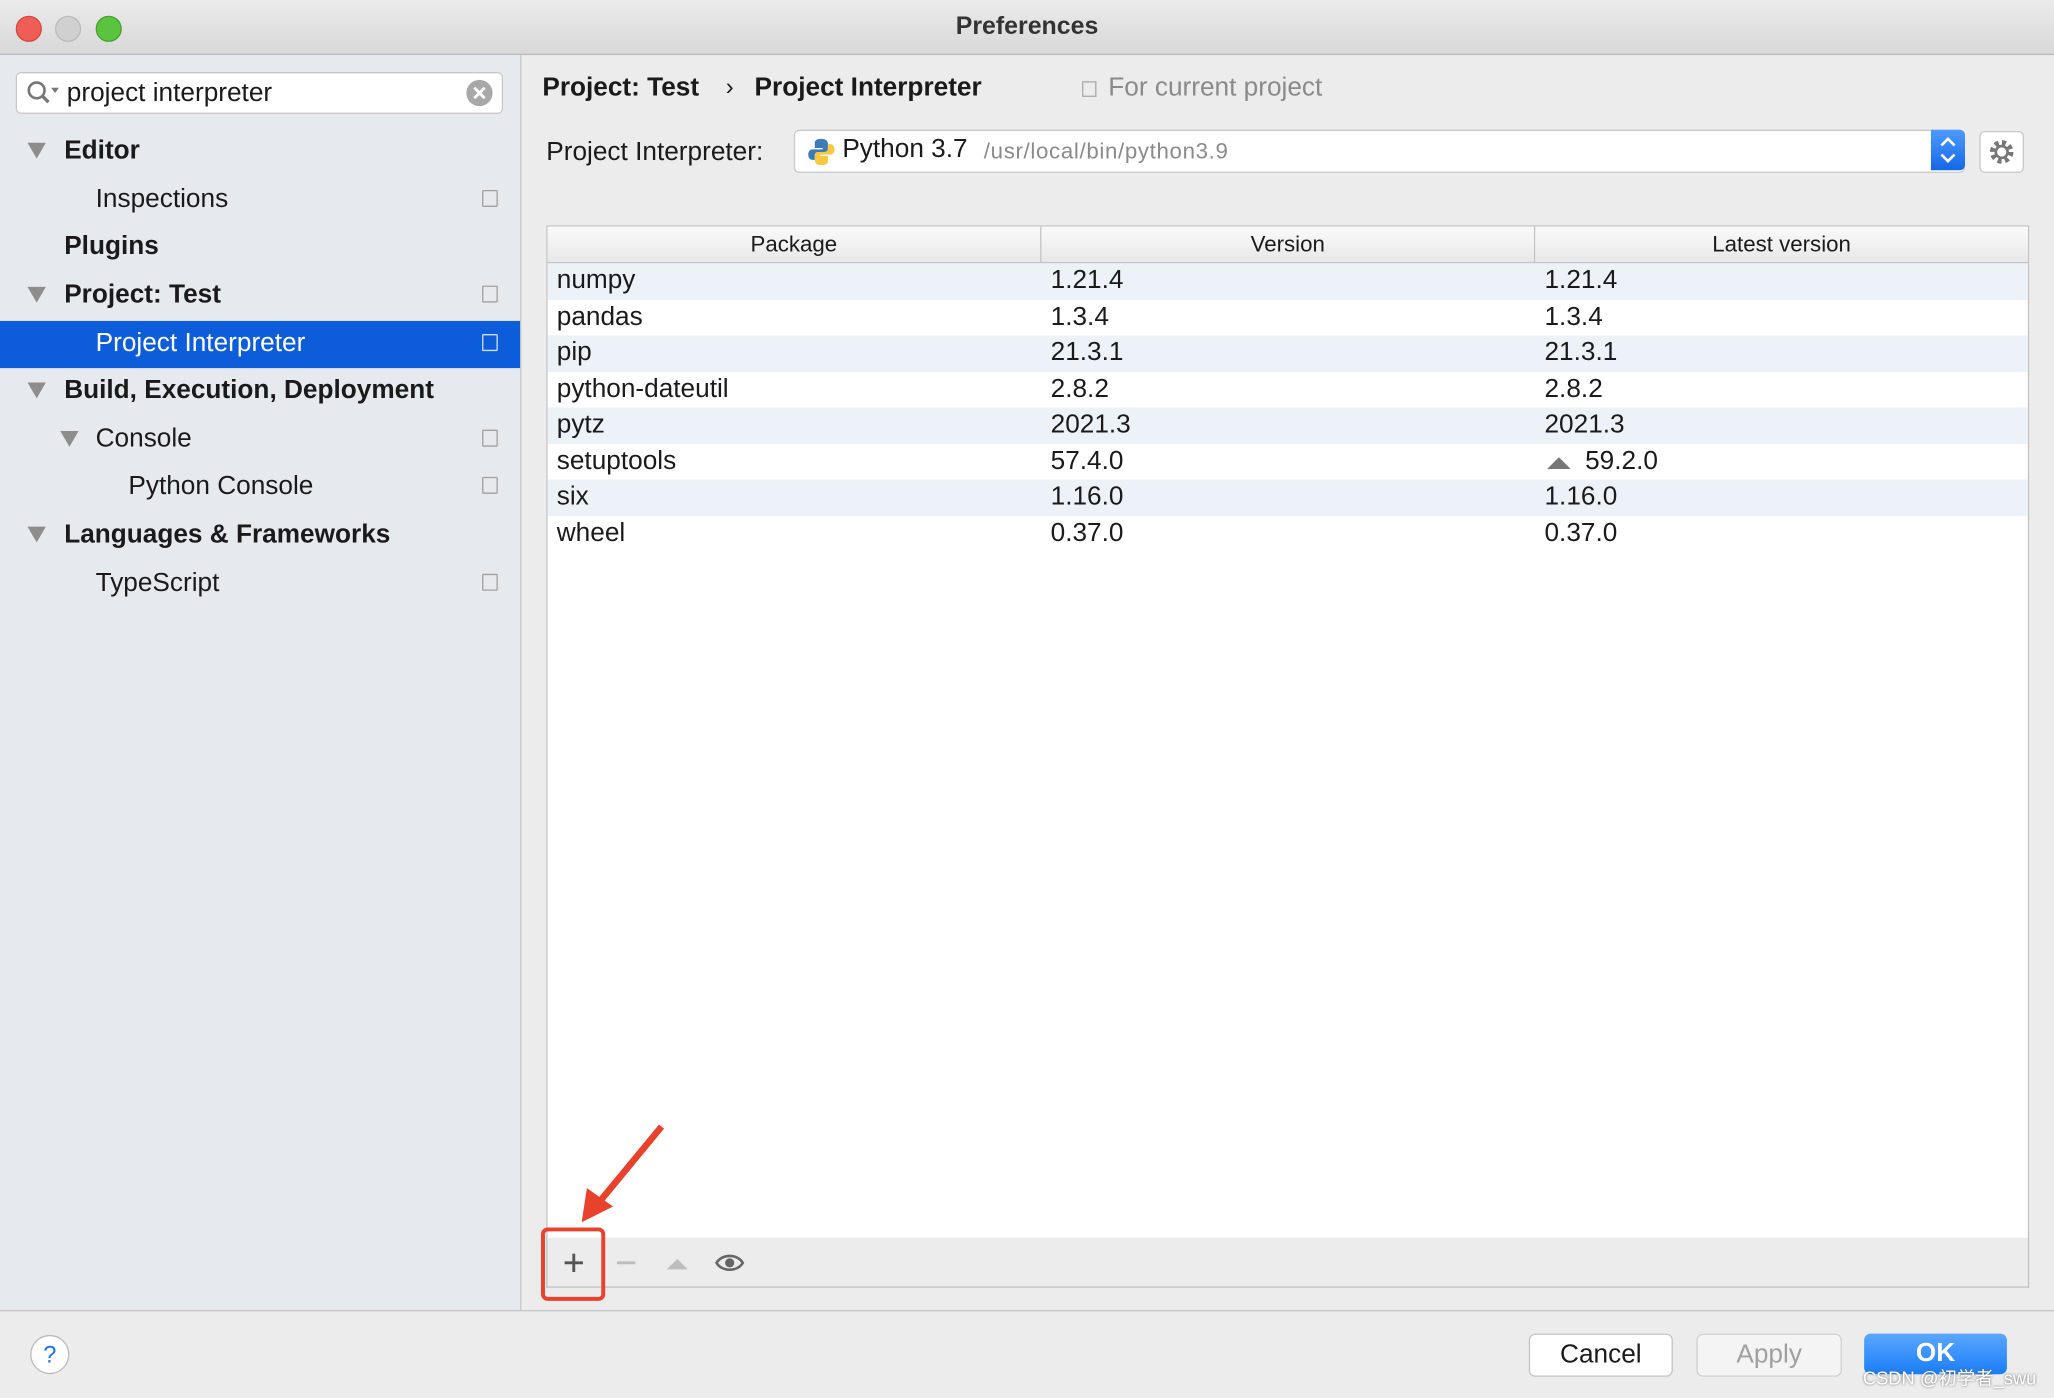  Describe the element at coordinates (249, 390) in the screenshot. I see `sidebar-item-label: Build, Execution, Deployment` at that location.